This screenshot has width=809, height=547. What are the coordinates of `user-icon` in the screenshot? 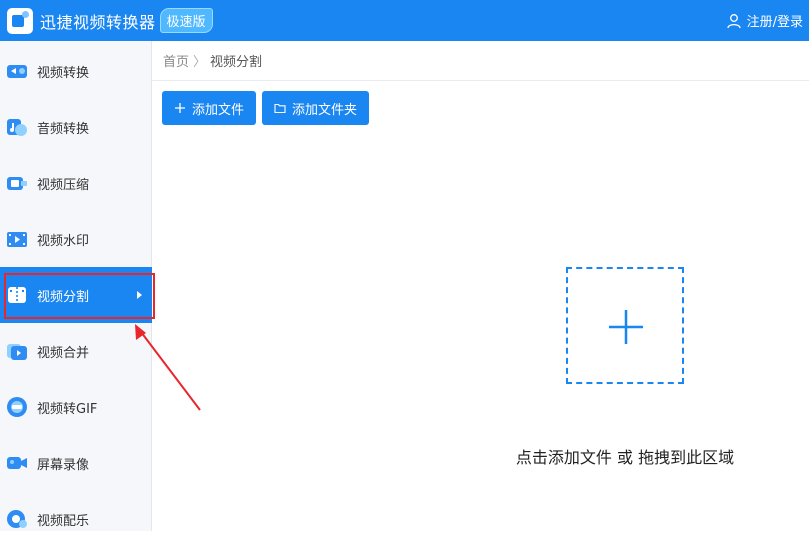 It's located at (733, 20).